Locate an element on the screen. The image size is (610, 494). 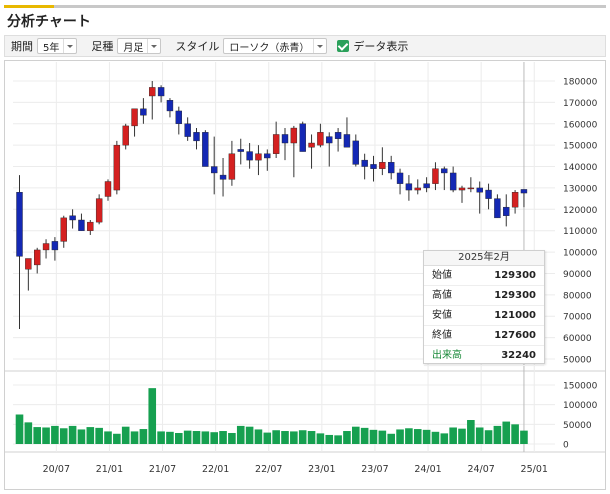
tooltip-close-value: 127600 is located at coordinates (515, 335).